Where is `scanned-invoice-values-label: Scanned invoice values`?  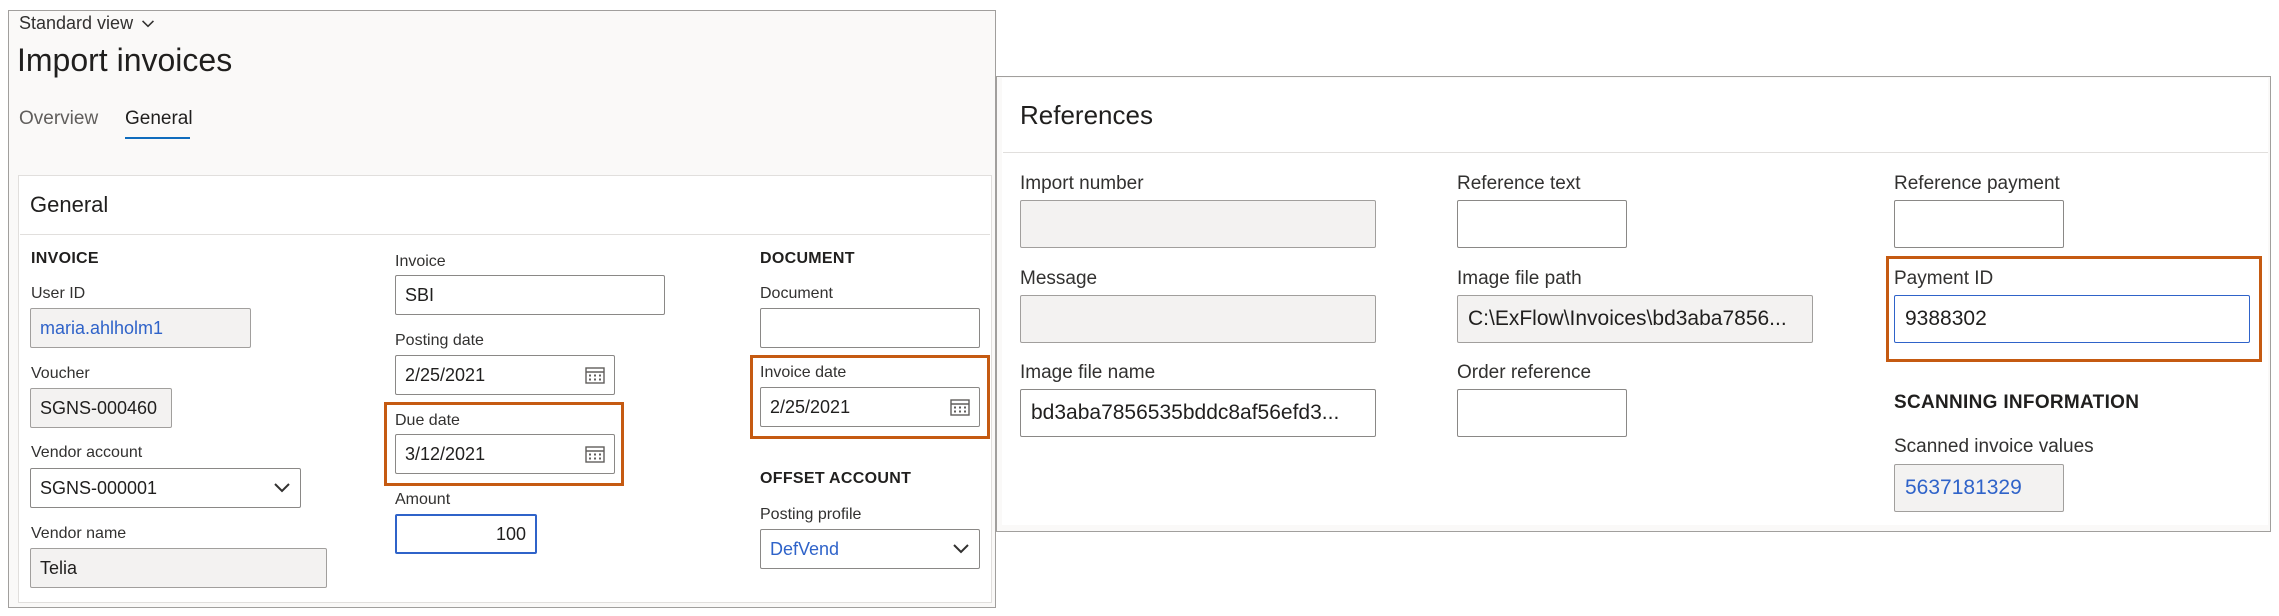
scanned-invoice-values-label: Scanned invoice values is located at coordinates (1994, 446).